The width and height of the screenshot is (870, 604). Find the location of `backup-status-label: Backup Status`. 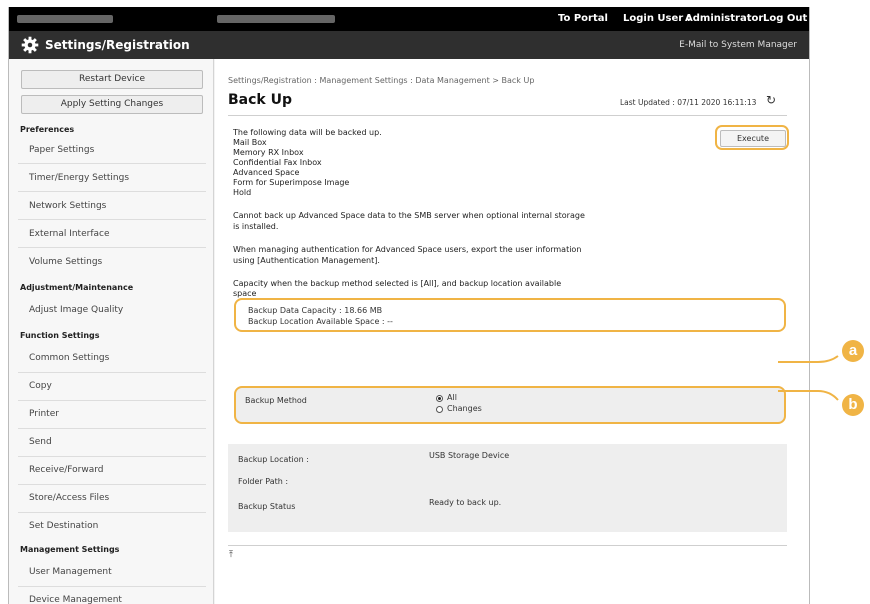

backup-status-label: Backup Status is located at coordinates (267, 506).